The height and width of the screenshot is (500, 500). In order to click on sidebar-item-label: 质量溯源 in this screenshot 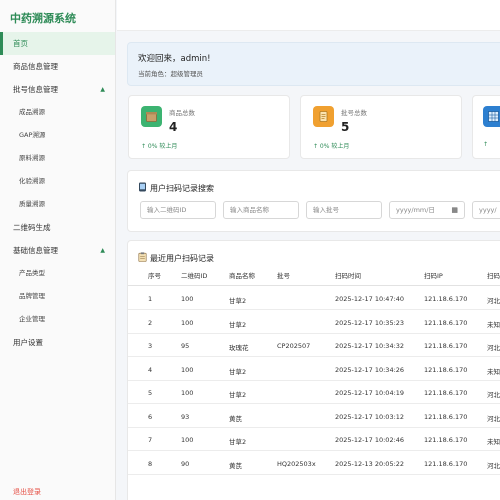, I will do `click(32, 204)`.